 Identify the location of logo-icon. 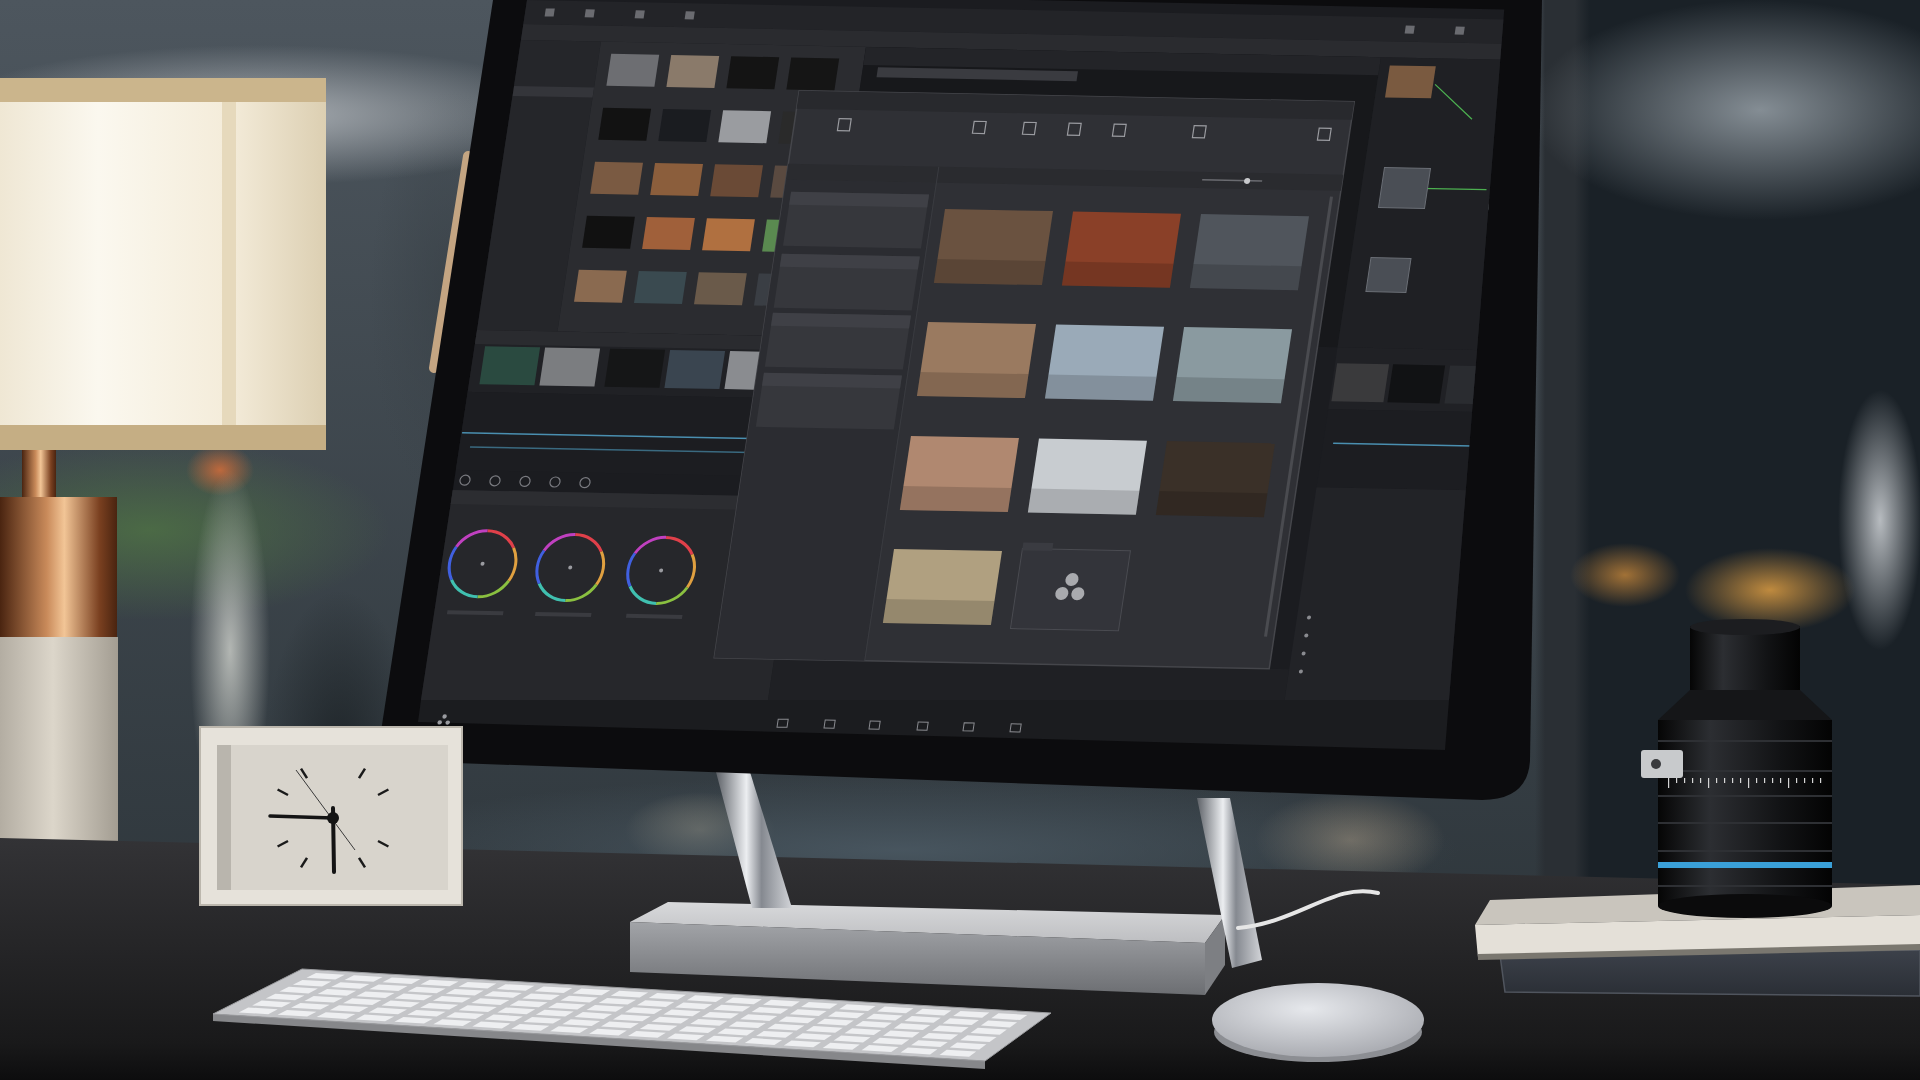
(443, 719).